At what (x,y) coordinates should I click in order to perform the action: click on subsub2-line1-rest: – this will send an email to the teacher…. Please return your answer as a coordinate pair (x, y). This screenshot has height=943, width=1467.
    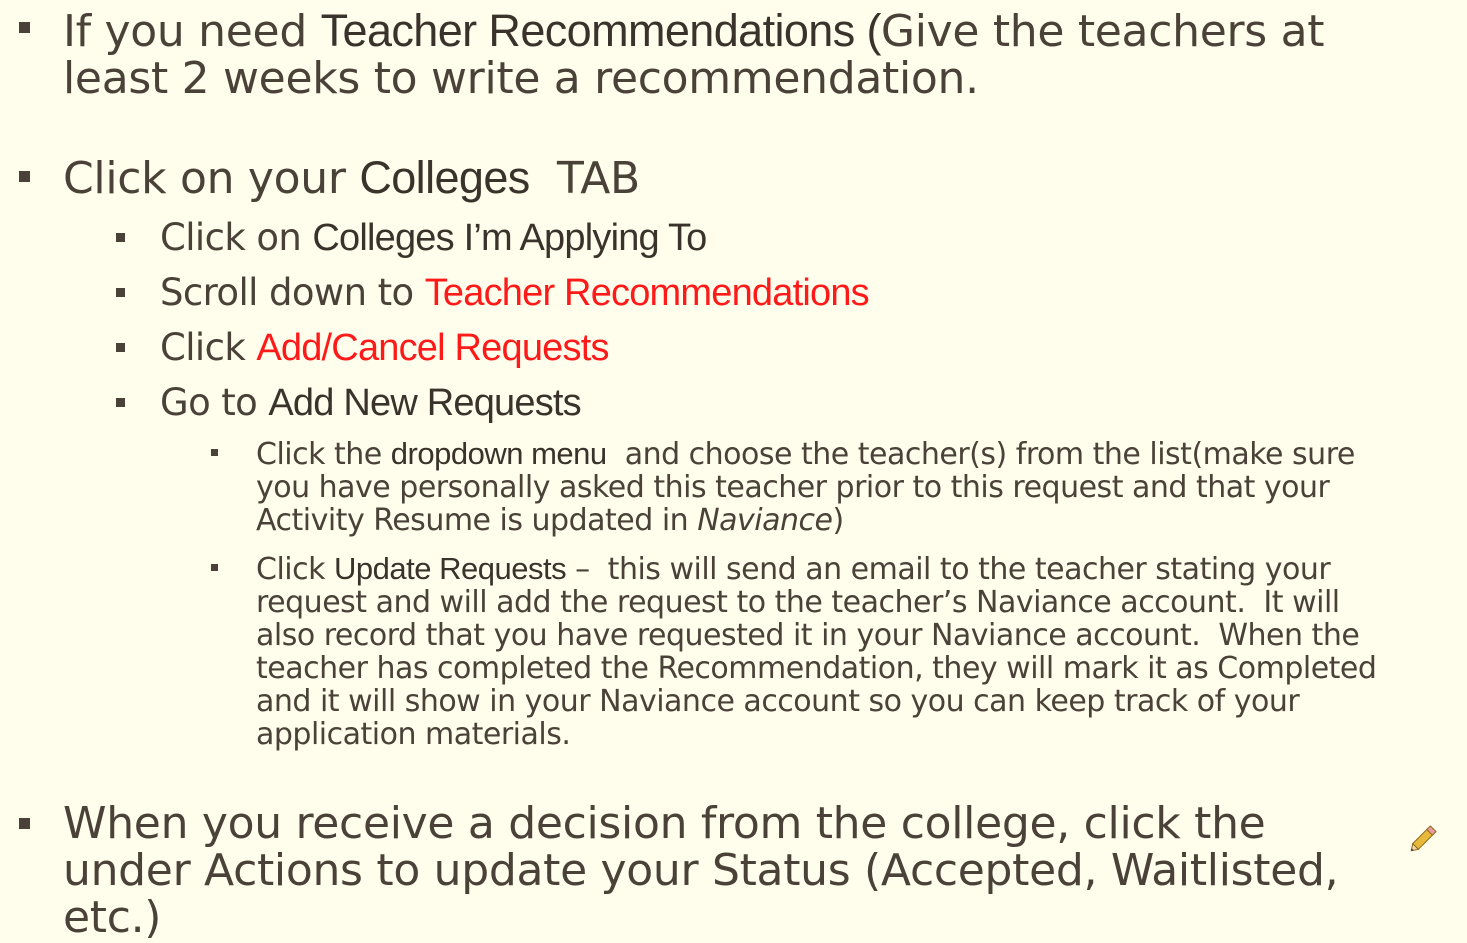
    Looking at the image, I should click on (948, 569).